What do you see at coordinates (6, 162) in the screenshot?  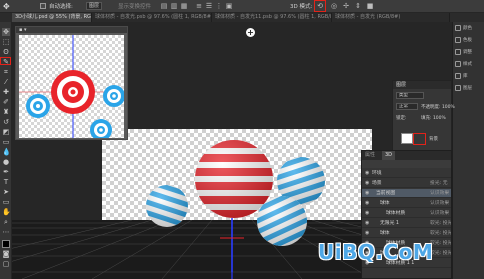 I see `dodge-tool-icon: ●` at bounding box center [6, 162].